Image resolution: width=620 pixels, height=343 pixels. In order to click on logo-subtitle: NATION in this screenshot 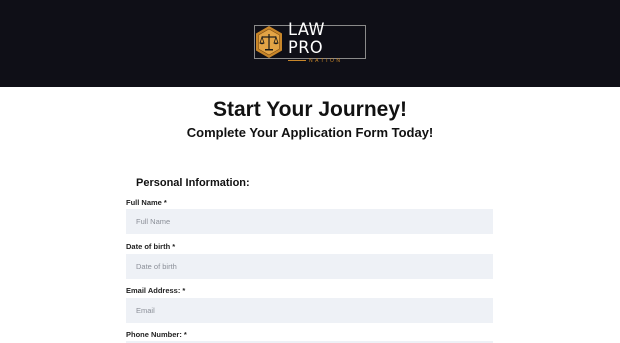, I will do `click(326, 60)`.